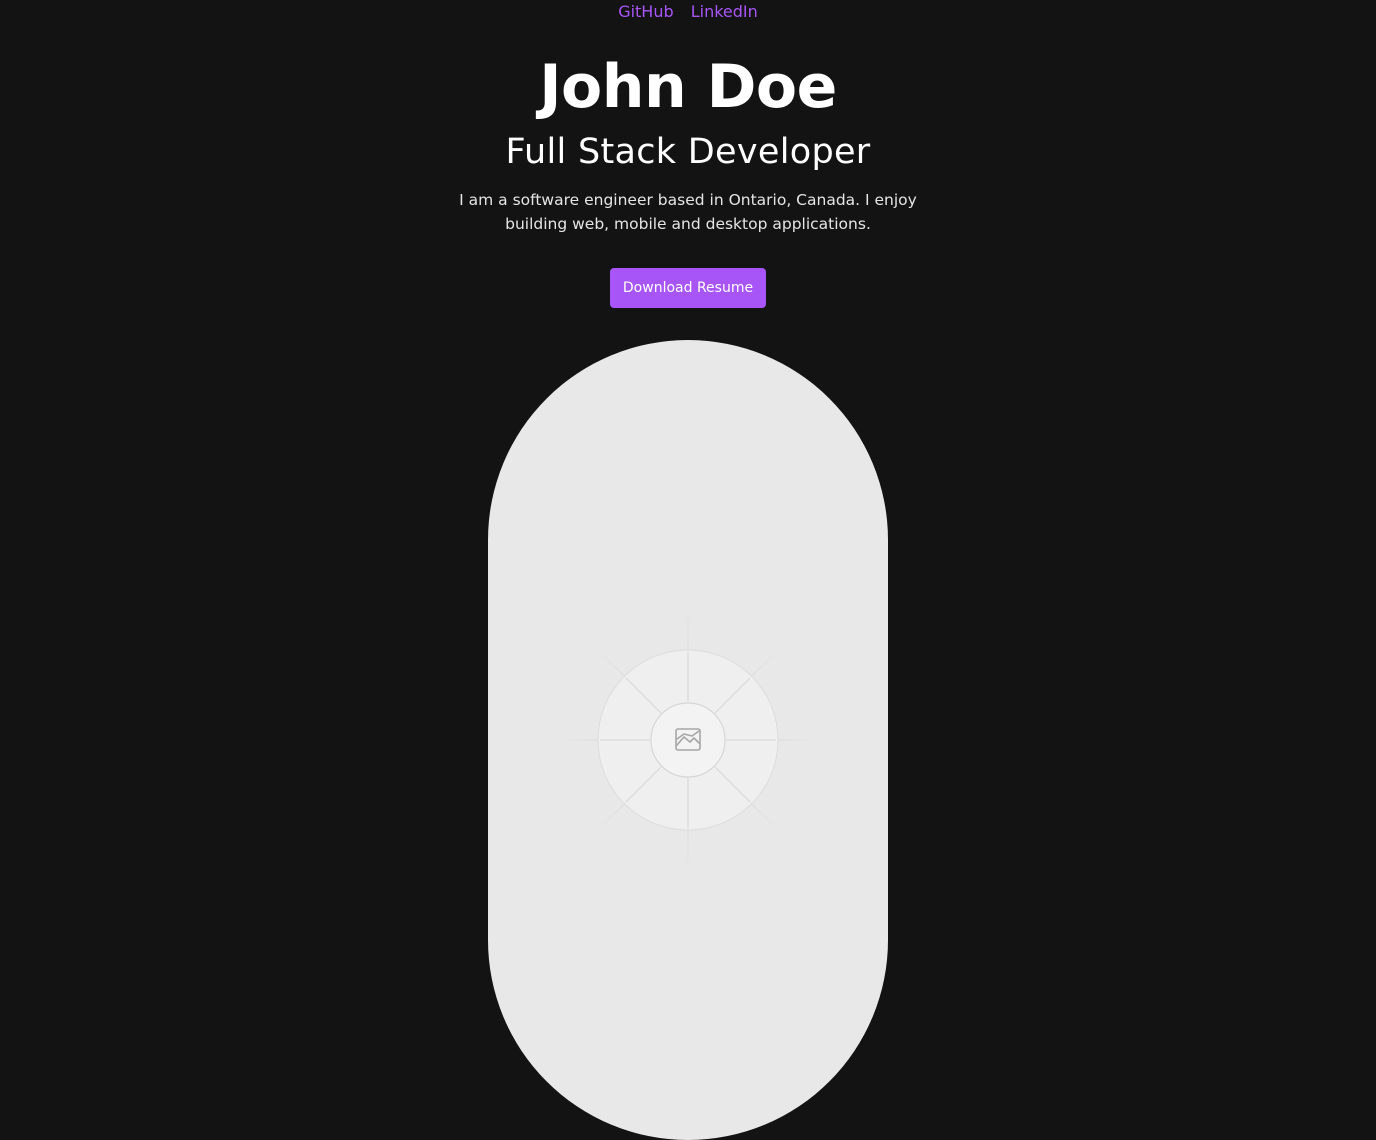  What do you see at coordinates (688, 12) in the screenshot?
I see `social-links: GitHub LinkedIn` at bounding box center [688, 12].